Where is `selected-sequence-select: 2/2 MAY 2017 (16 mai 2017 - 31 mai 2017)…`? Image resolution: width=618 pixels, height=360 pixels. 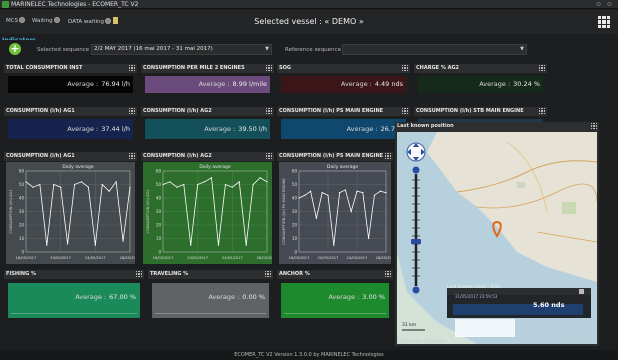 selected-sequence-select: 2/2 MAY 2017 (16 mai 2017 - 31 mai 2017)… is located at coordinates (181, 49).